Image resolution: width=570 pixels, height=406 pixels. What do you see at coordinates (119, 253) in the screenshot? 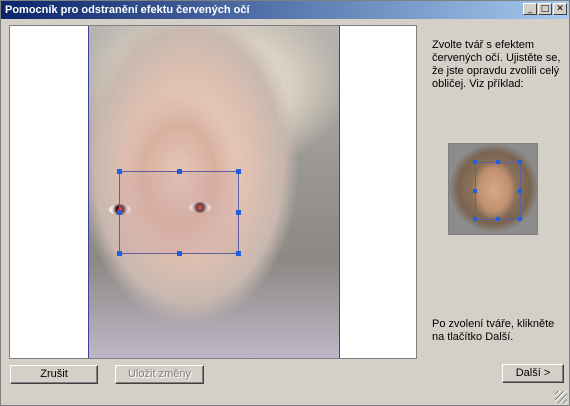
I see `handle-bottom-left` at bounding box center [119, 253].